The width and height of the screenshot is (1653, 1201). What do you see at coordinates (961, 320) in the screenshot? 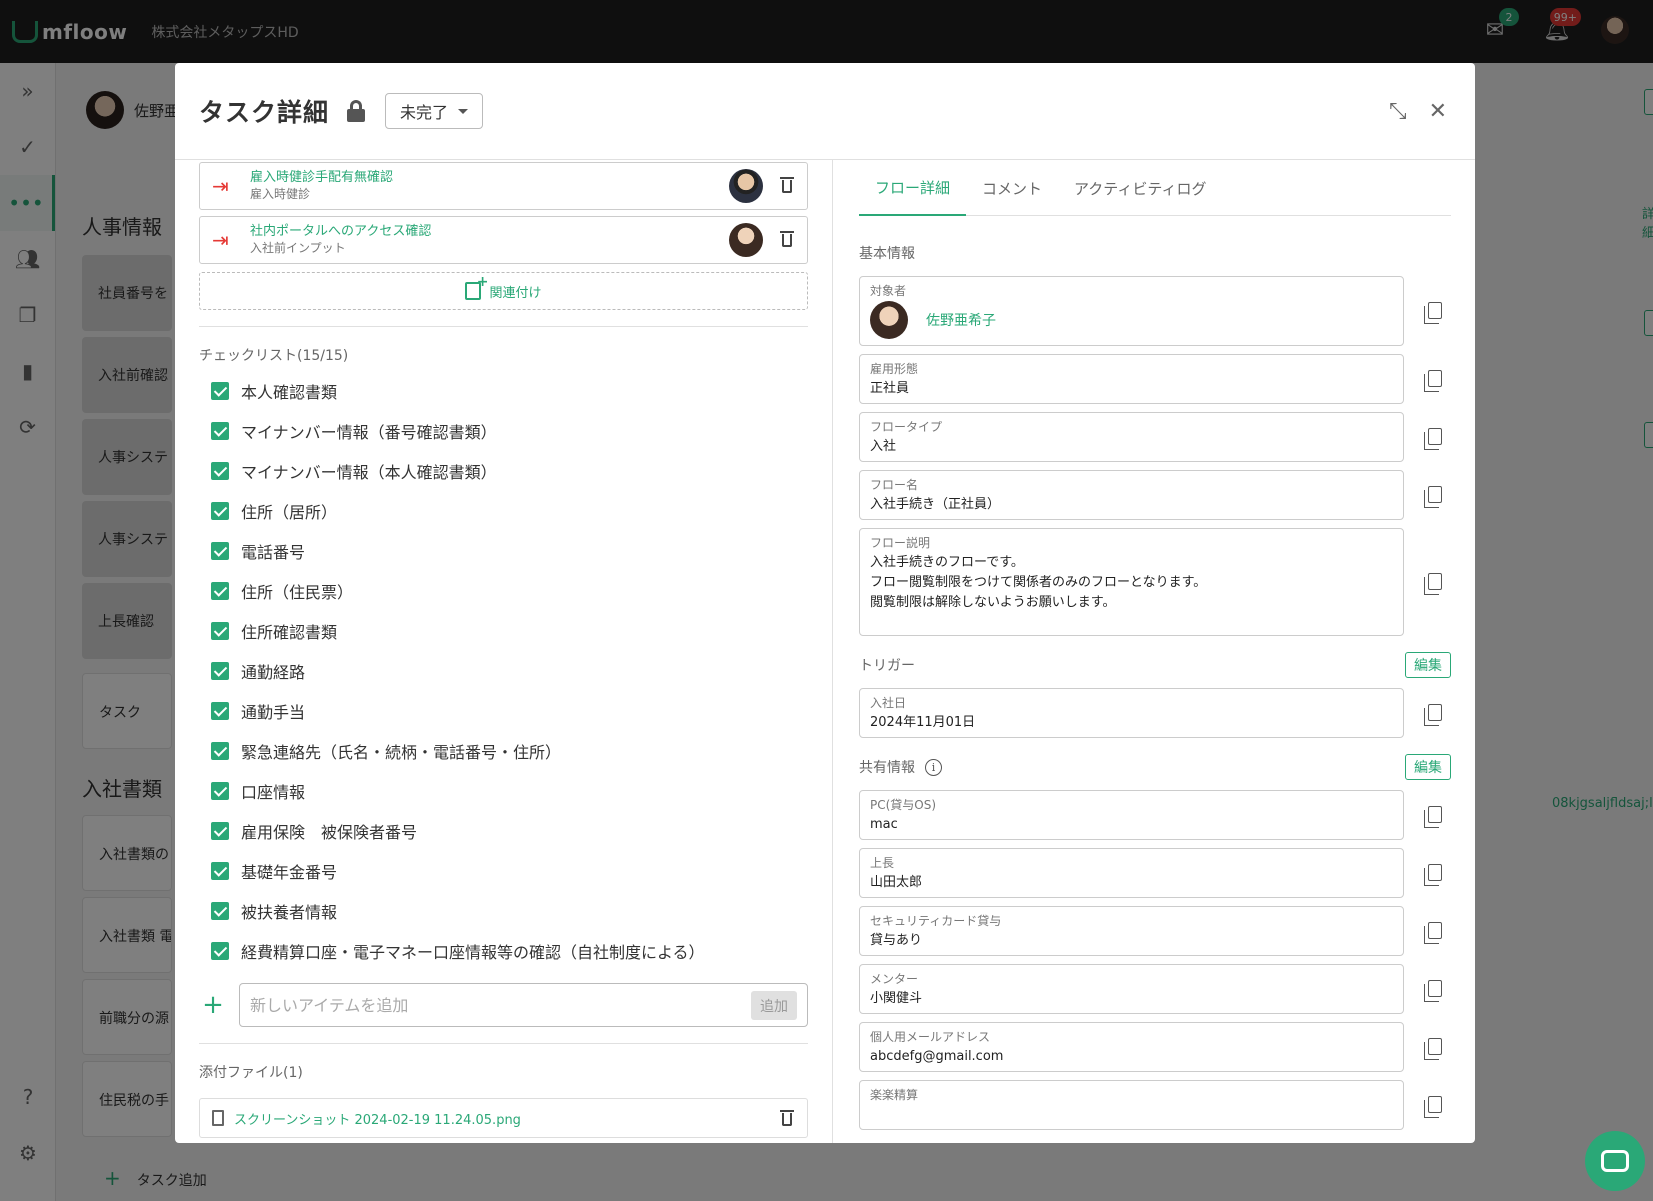
I see `target-person-name: 佐野亜希子` at bounding box center [961, 320].